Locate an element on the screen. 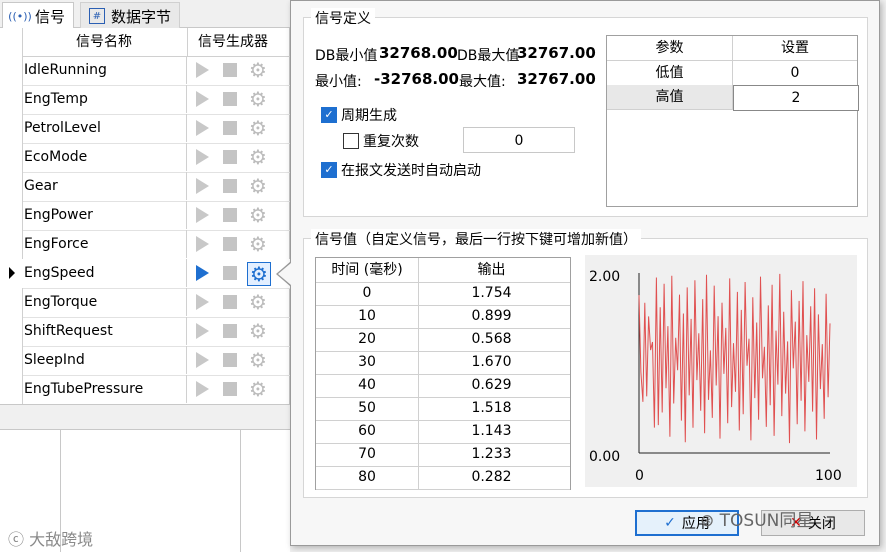 The width and height of the screenshot is (886, 552). value-time: 70 is located at coordinates (367, 454).